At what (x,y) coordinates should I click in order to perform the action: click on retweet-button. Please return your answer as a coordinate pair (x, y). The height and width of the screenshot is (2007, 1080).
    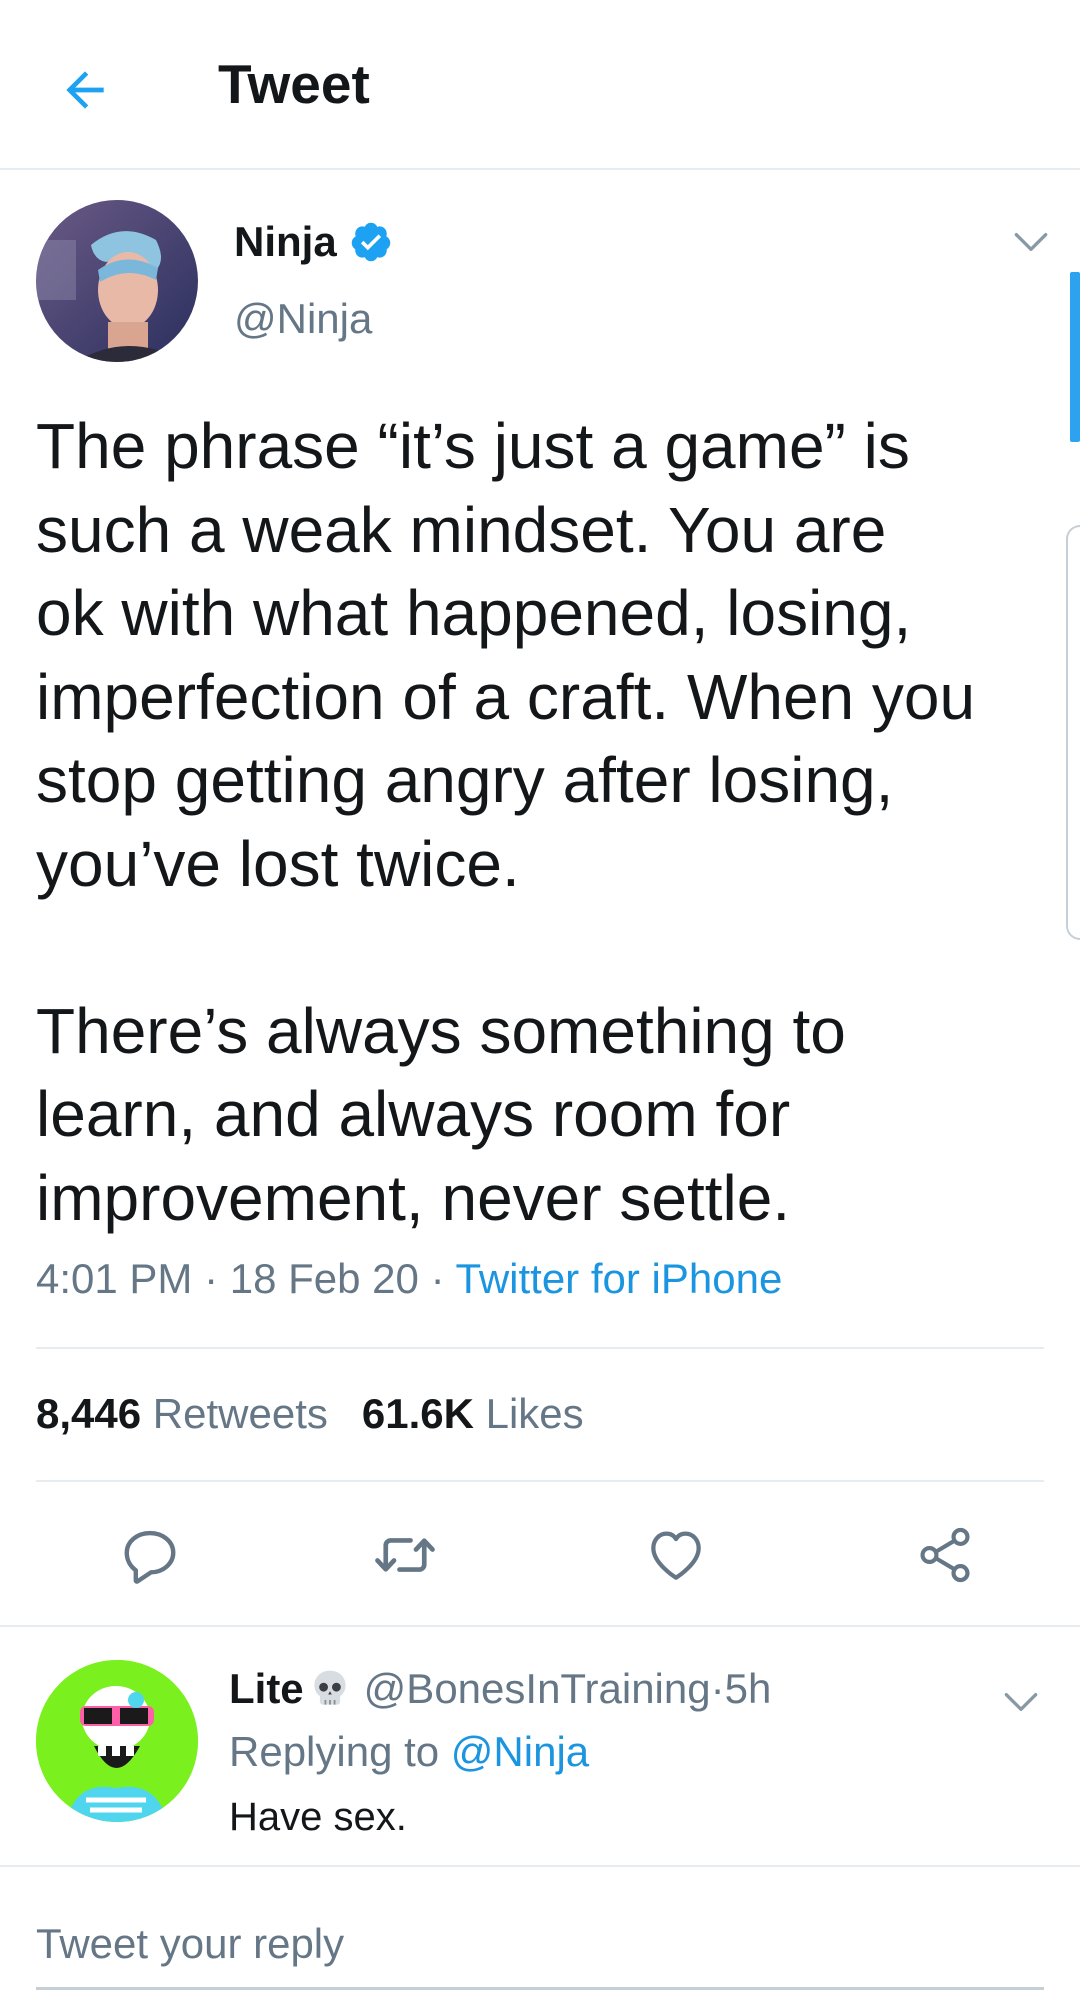
    Looking at the image, I should click on (405, 1555).